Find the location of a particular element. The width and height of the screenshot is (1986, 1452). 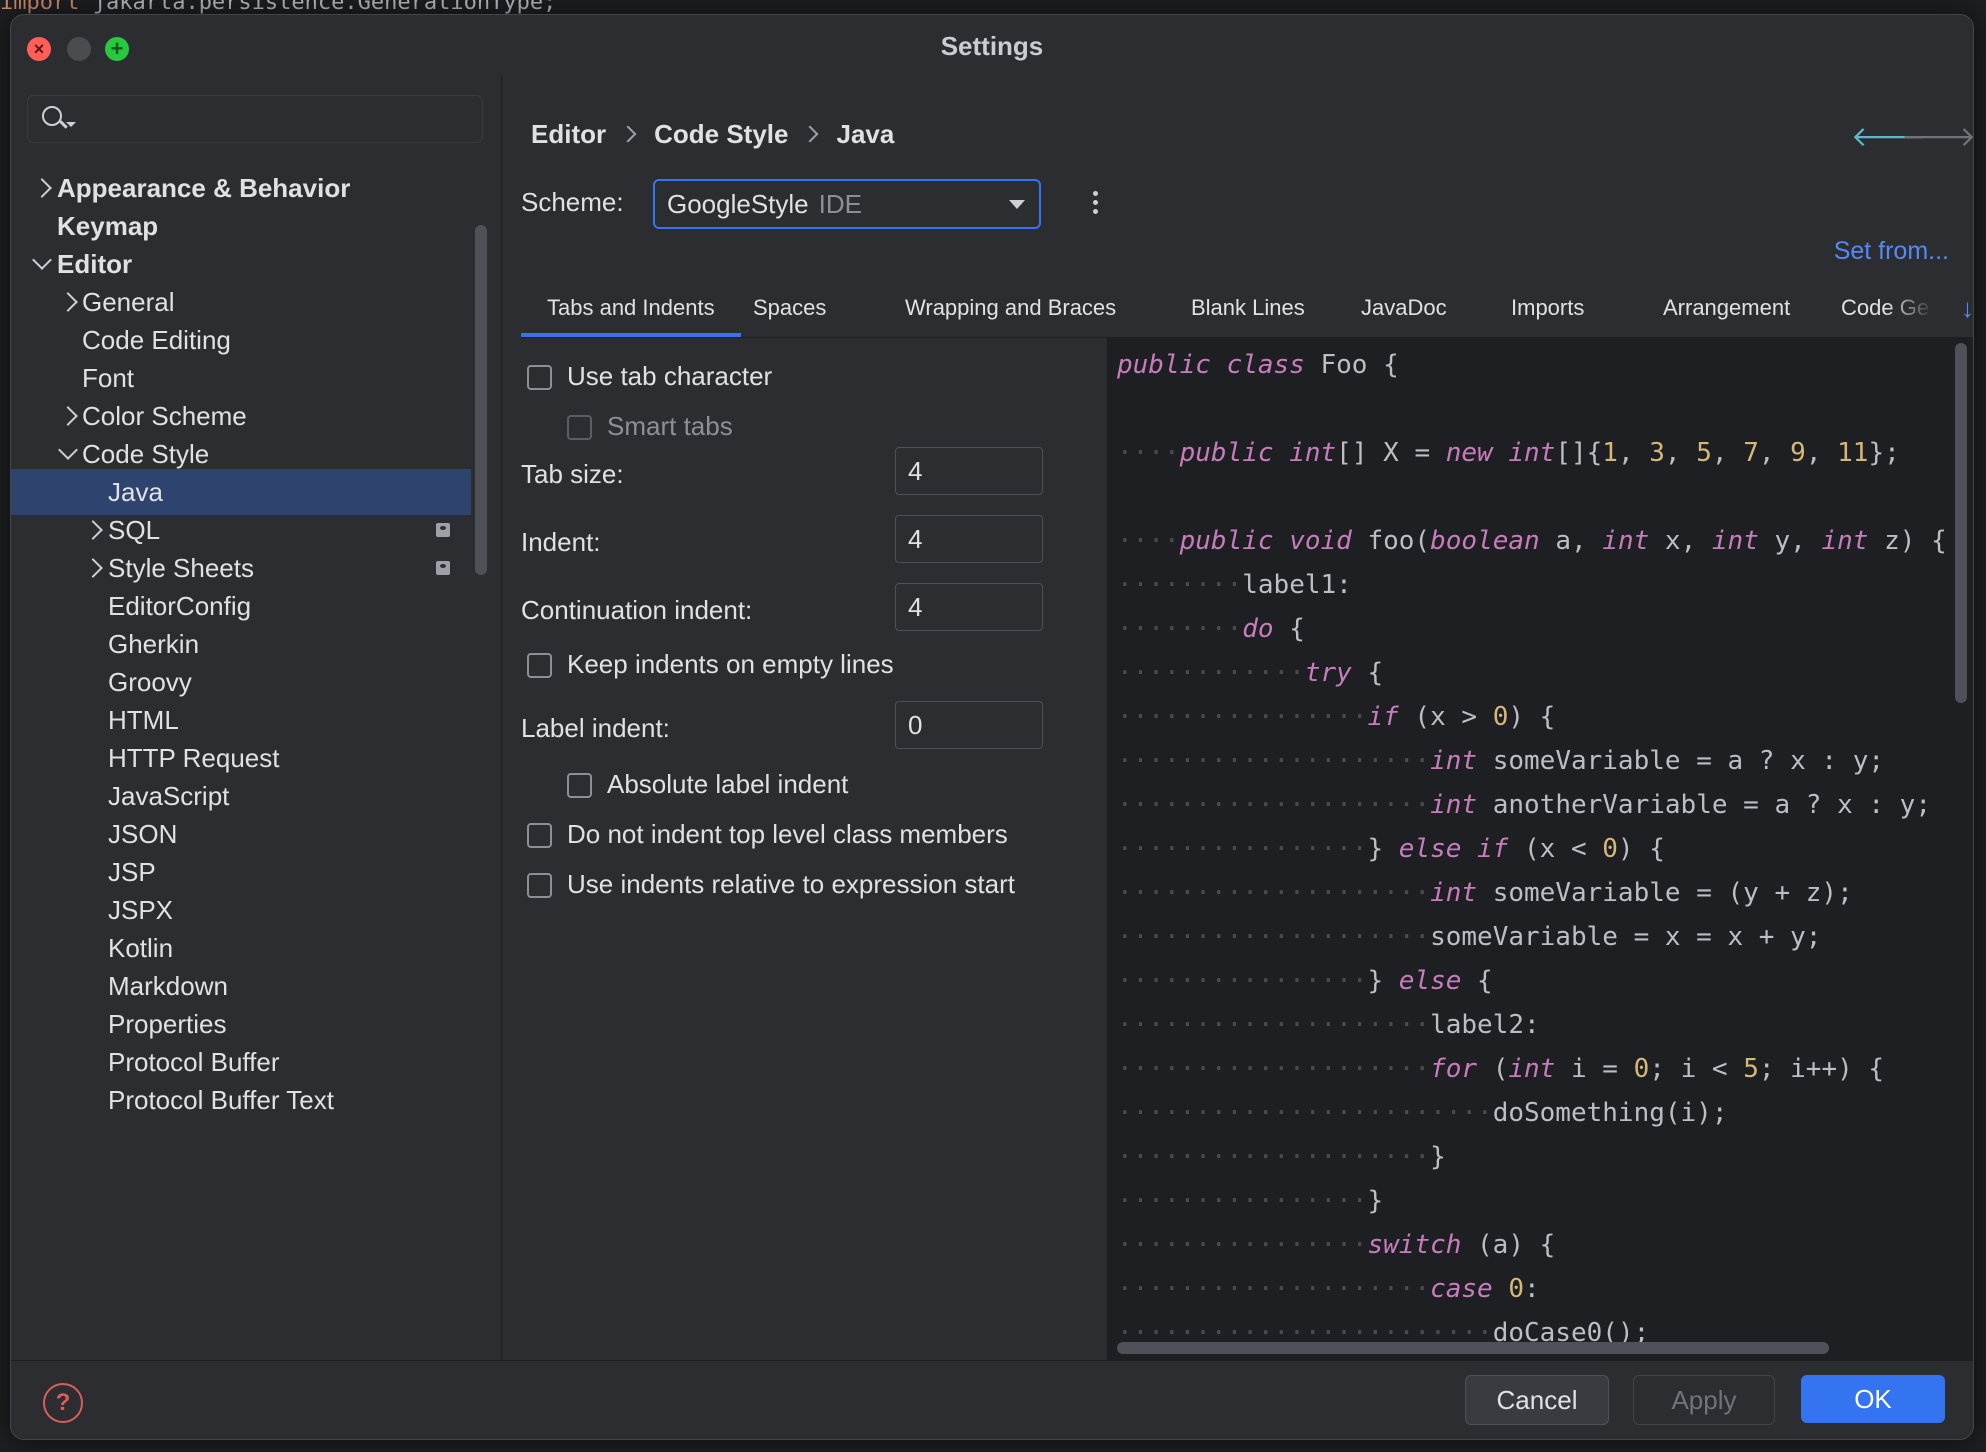

more-actions-icon is located at coordinates (1096, 204).